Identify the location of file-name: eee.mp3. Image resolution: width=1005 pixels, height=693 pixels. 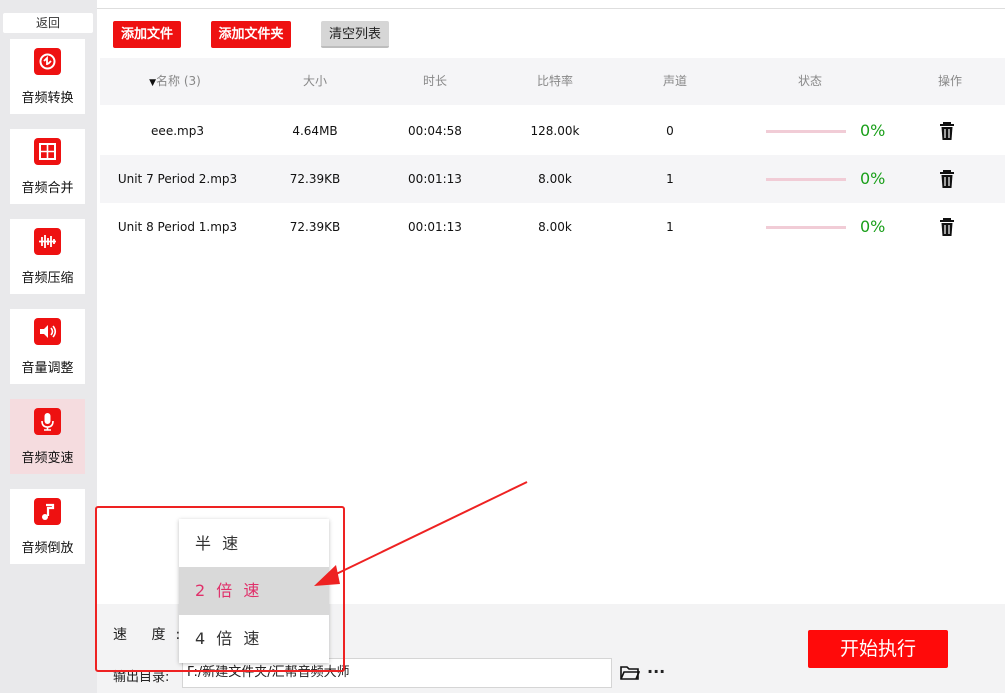
(177, 131).